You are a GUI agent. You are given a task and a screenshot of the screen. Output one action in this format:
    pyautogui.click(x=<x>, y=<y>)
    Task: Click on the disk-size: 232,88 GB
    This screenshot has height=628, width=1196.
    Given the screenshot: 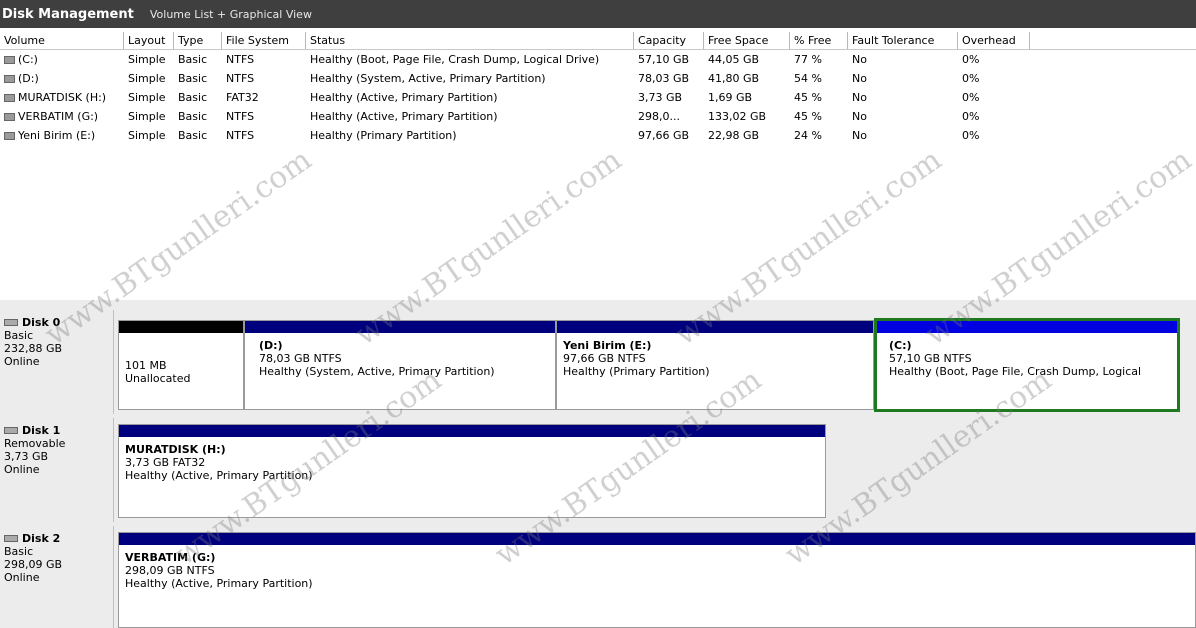 What is the action you would take?
    pyautogui.click(x=33, y=348)
    